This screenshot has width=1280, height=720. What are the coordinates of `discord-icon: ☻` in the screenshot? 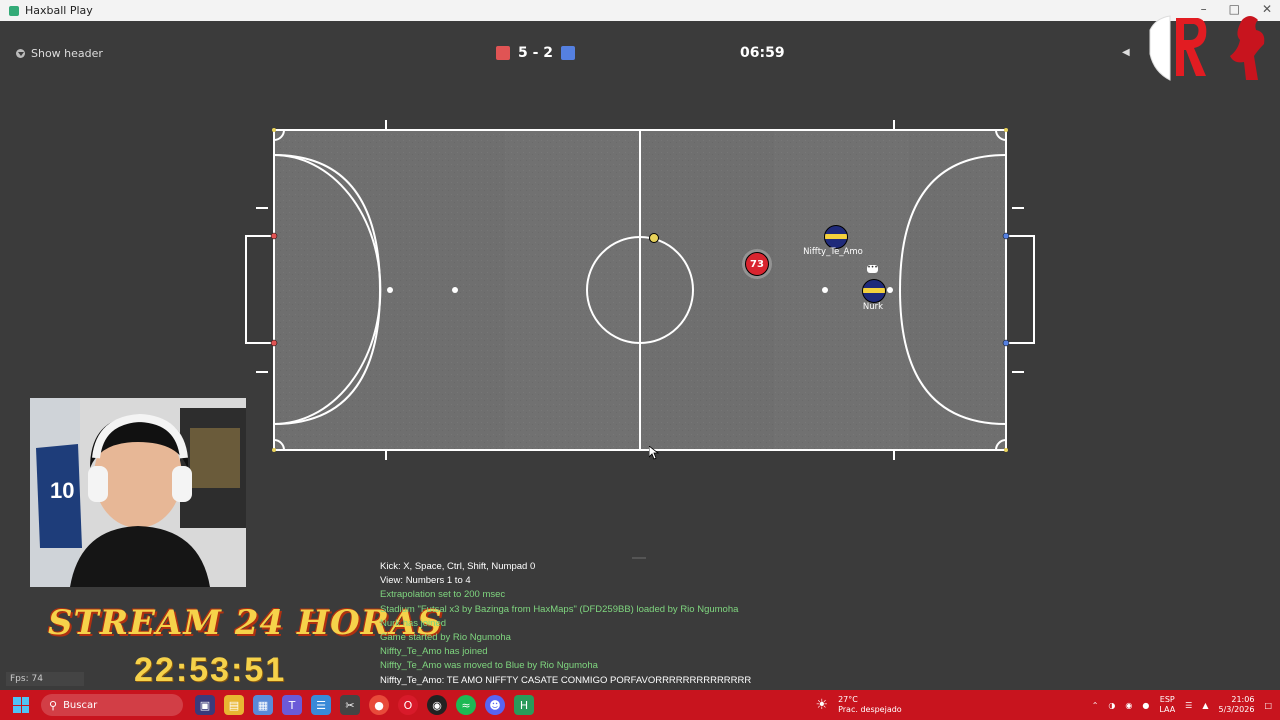 It's located at (495, 705).